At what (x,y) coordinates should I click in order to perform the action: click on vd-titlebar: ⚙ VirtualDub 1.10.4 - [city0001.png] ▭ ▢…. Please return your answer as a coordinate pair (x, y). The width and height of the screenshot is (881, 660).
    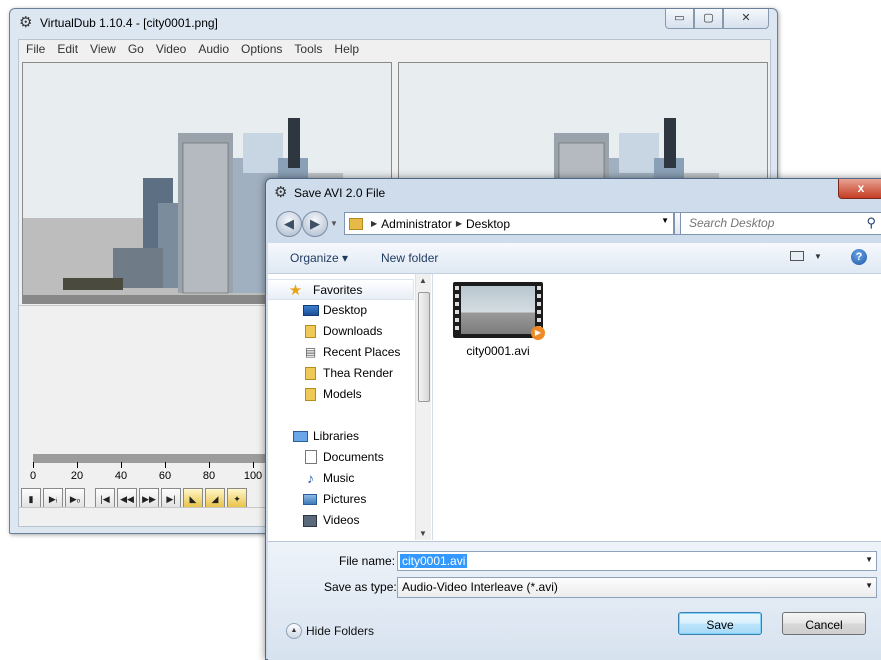
    Looking at the image, I should click on (393, 24).